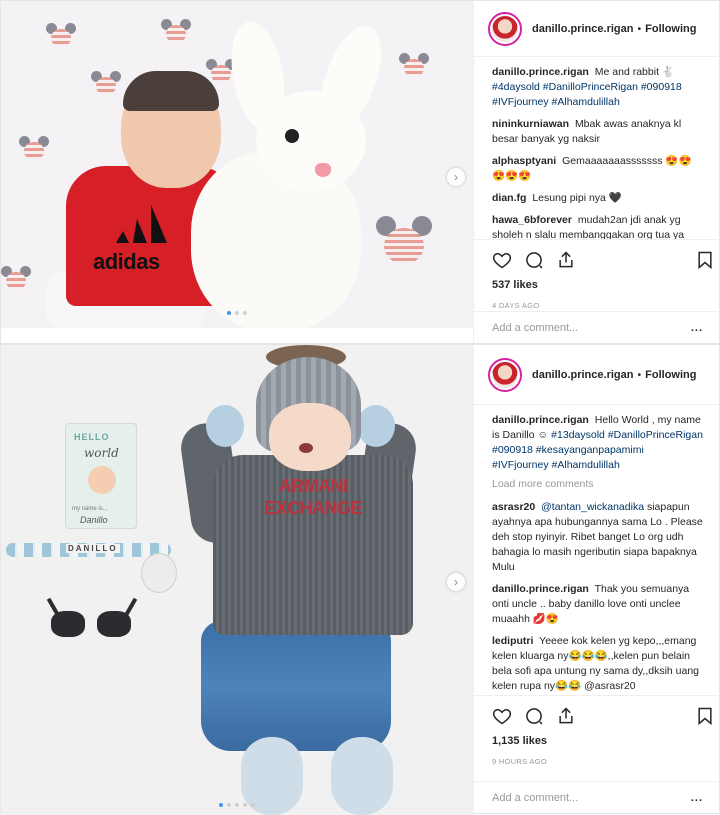  Describe the element at coordinates (92, 617) in the screenshot. I see `sunglasses` at that location.